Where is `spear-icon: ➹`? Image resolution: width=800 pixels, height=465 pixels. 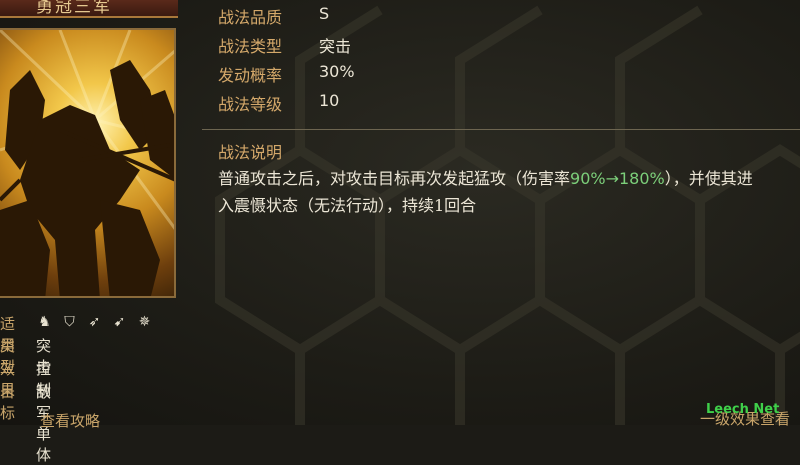
spear-icon: ➹ is located at coordinates (119, 322).